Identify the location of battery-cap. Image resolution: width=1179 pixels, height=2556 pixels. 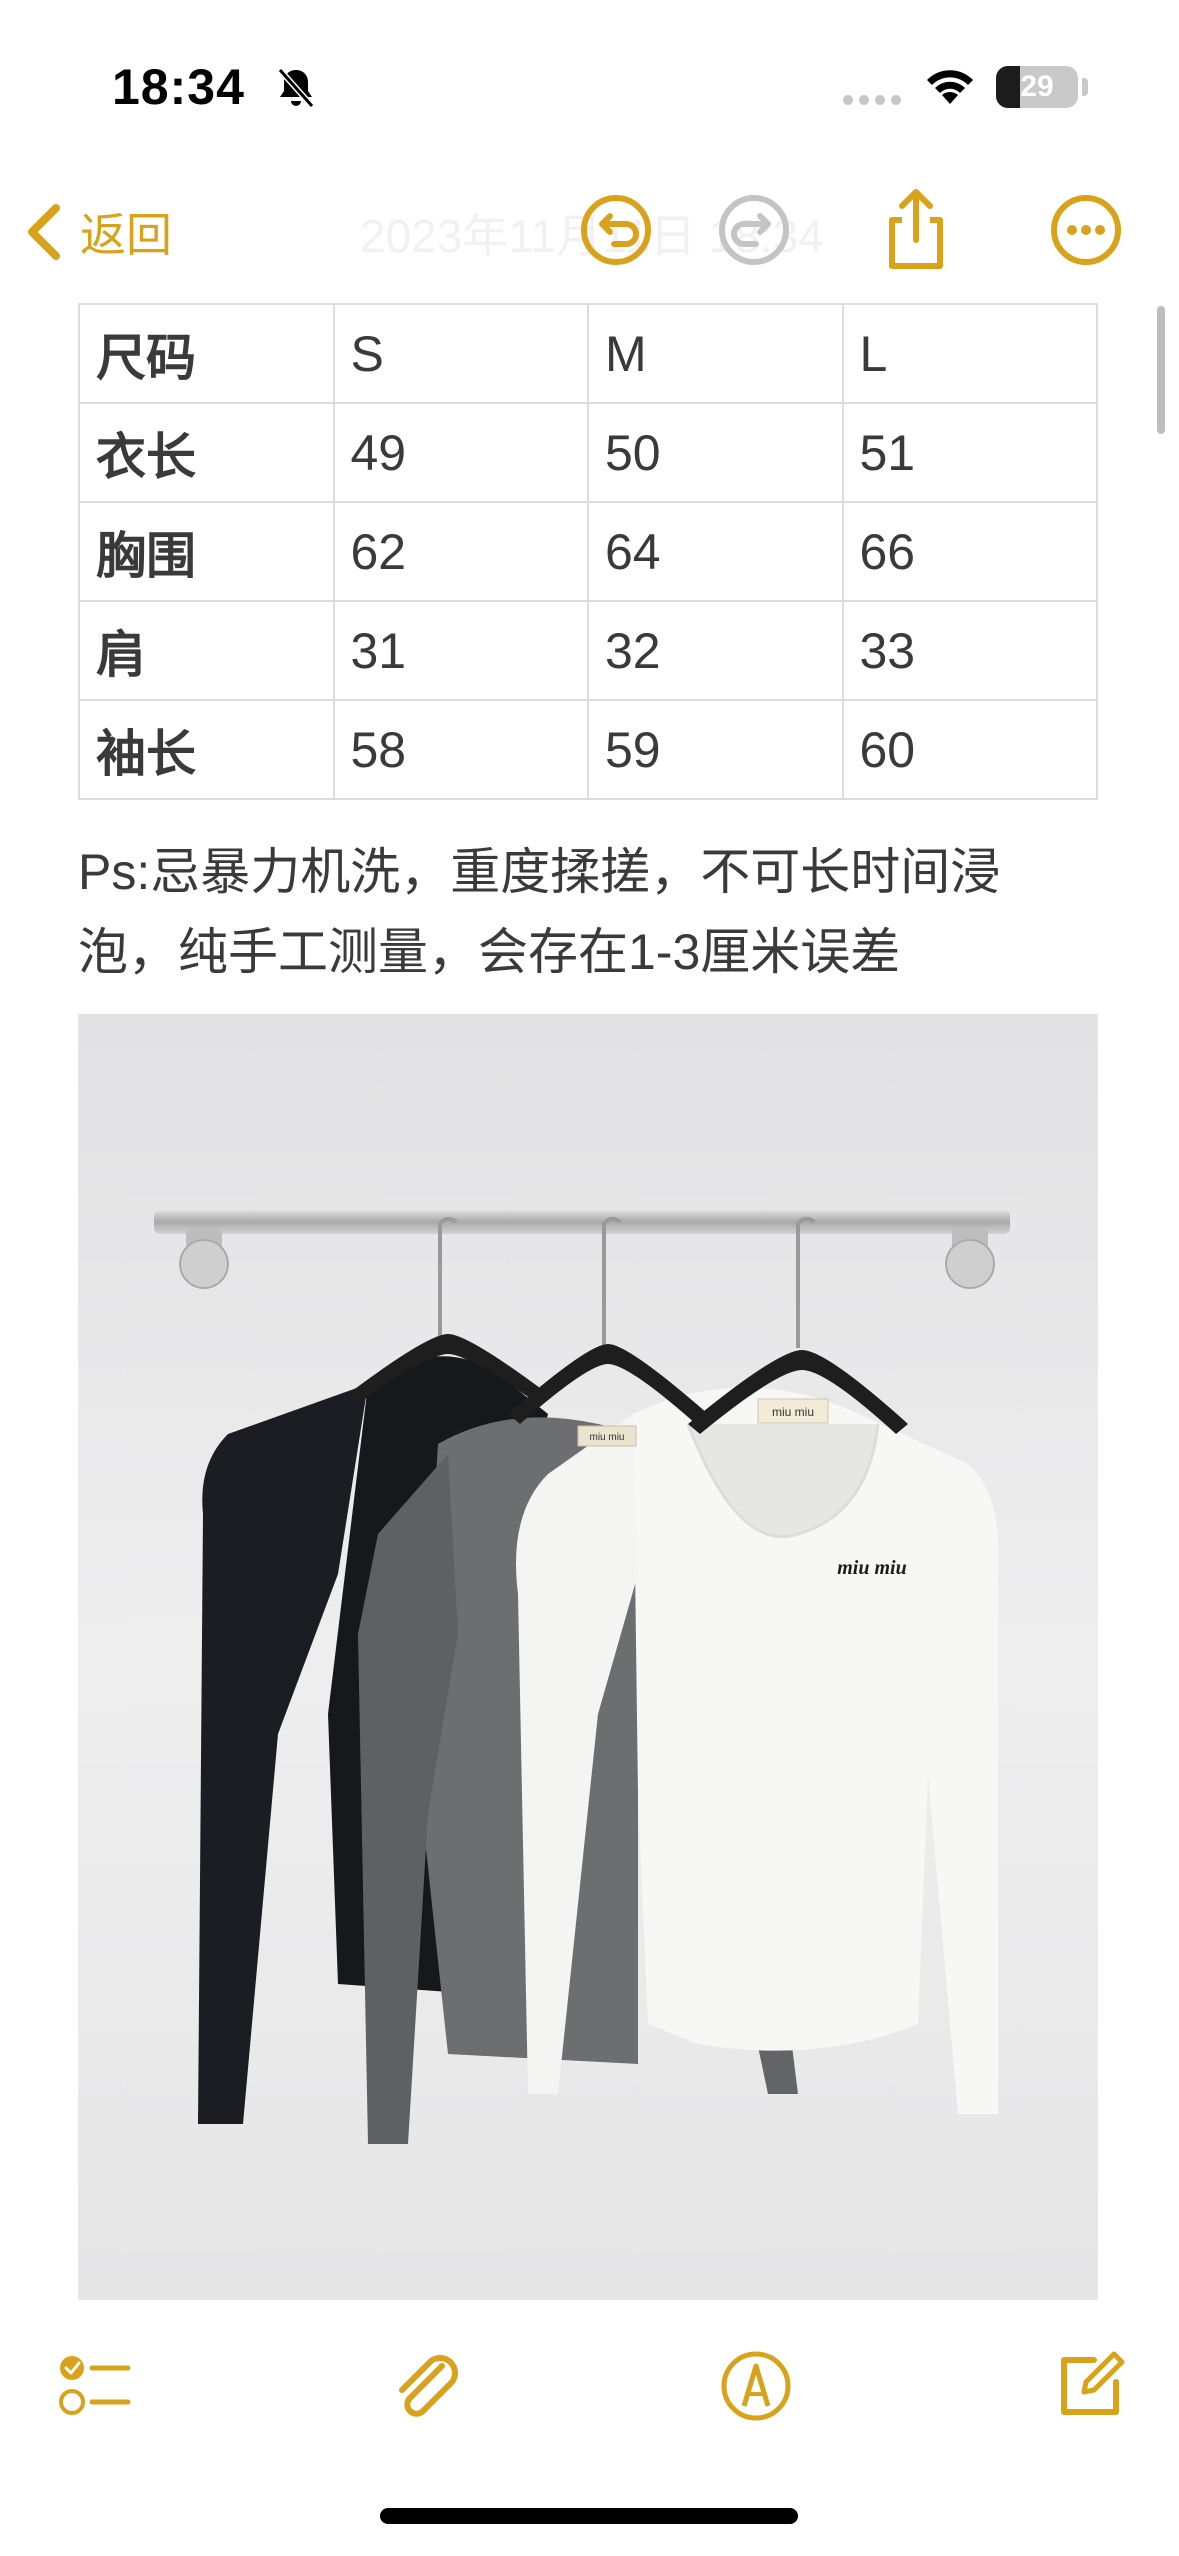
(1085, 87).